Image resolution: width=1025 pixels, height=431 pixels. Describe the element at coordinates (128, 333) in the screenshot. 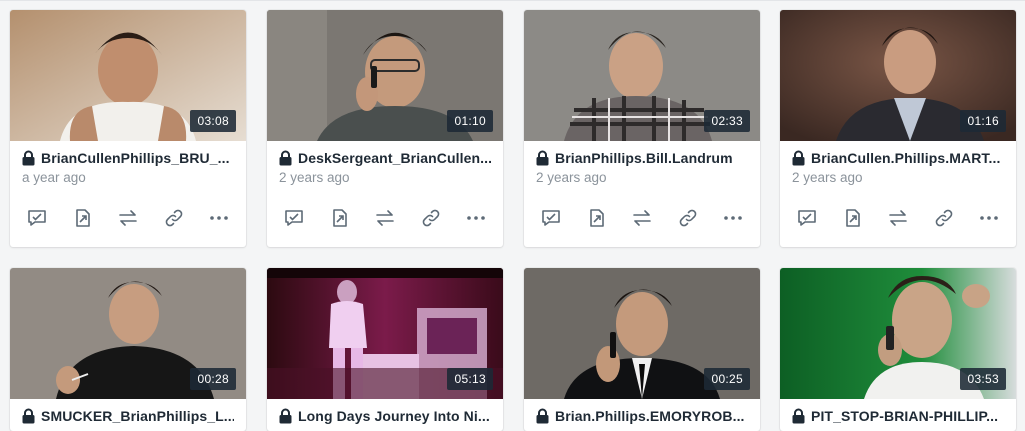

I see `video-thumbnail: 00:28` at that location.